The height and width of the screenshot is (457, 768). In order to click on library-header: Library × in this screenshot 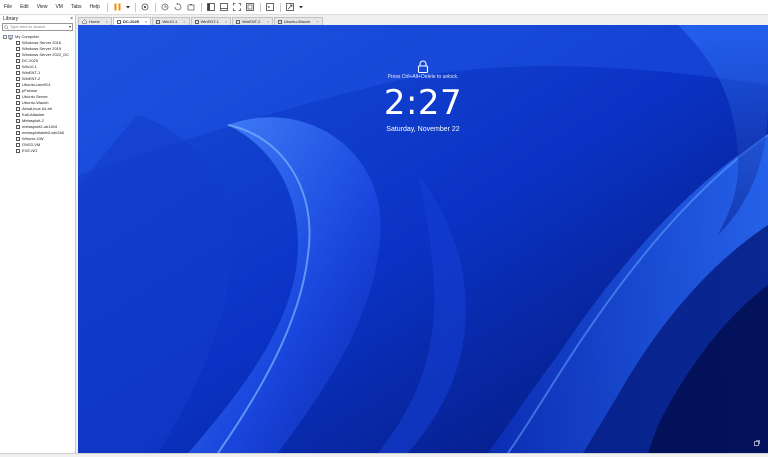, I will do `click(37, 19)`.